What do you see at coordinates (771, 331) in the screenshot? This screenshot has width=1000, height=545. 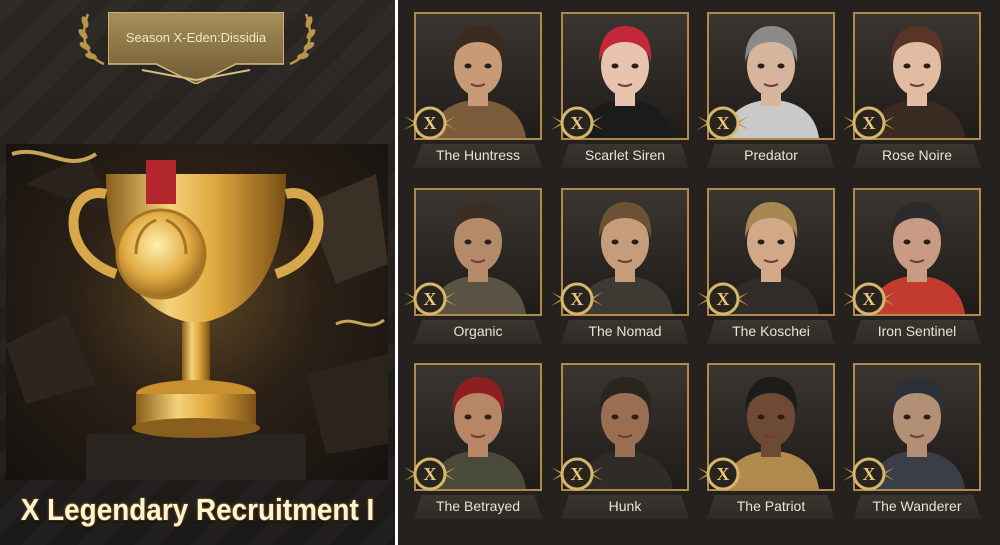 I see `hero-name: The Koschei` at bounding box center [771, 331].